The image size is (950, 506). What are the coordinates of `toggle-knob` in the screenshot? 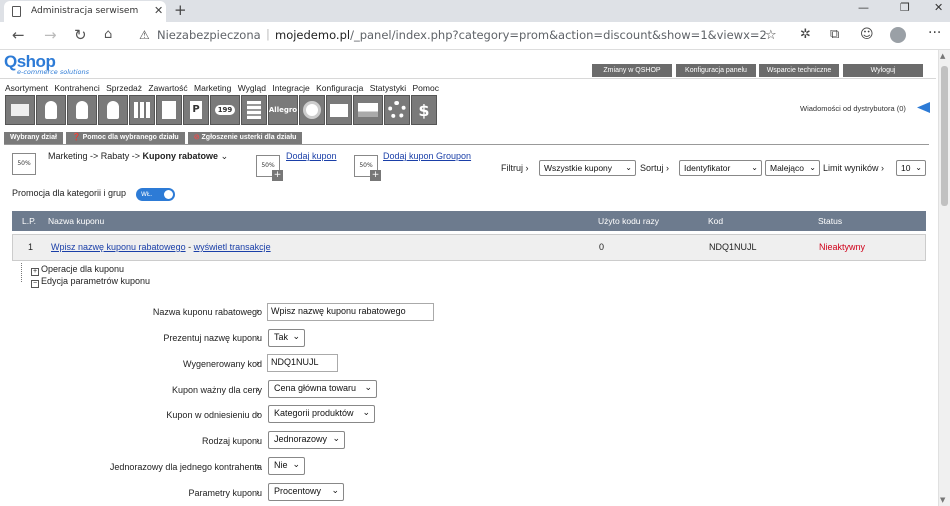 It's located at (168, 194).